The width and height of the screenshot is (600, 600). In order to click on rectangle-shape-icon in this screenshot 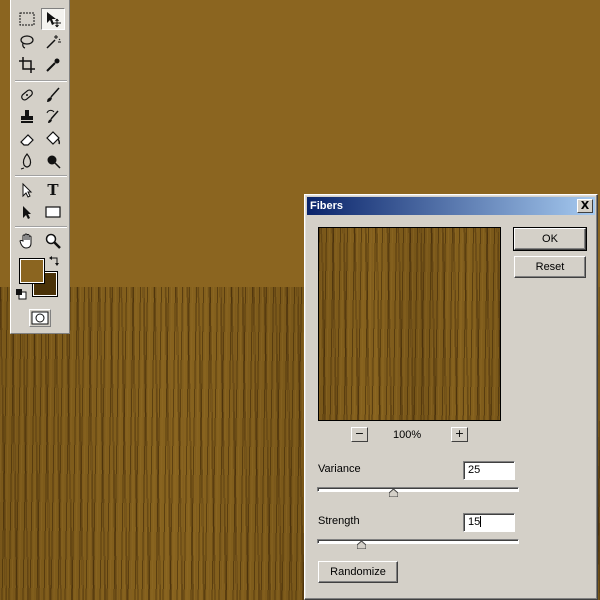, I will do `click(53, 212)`.